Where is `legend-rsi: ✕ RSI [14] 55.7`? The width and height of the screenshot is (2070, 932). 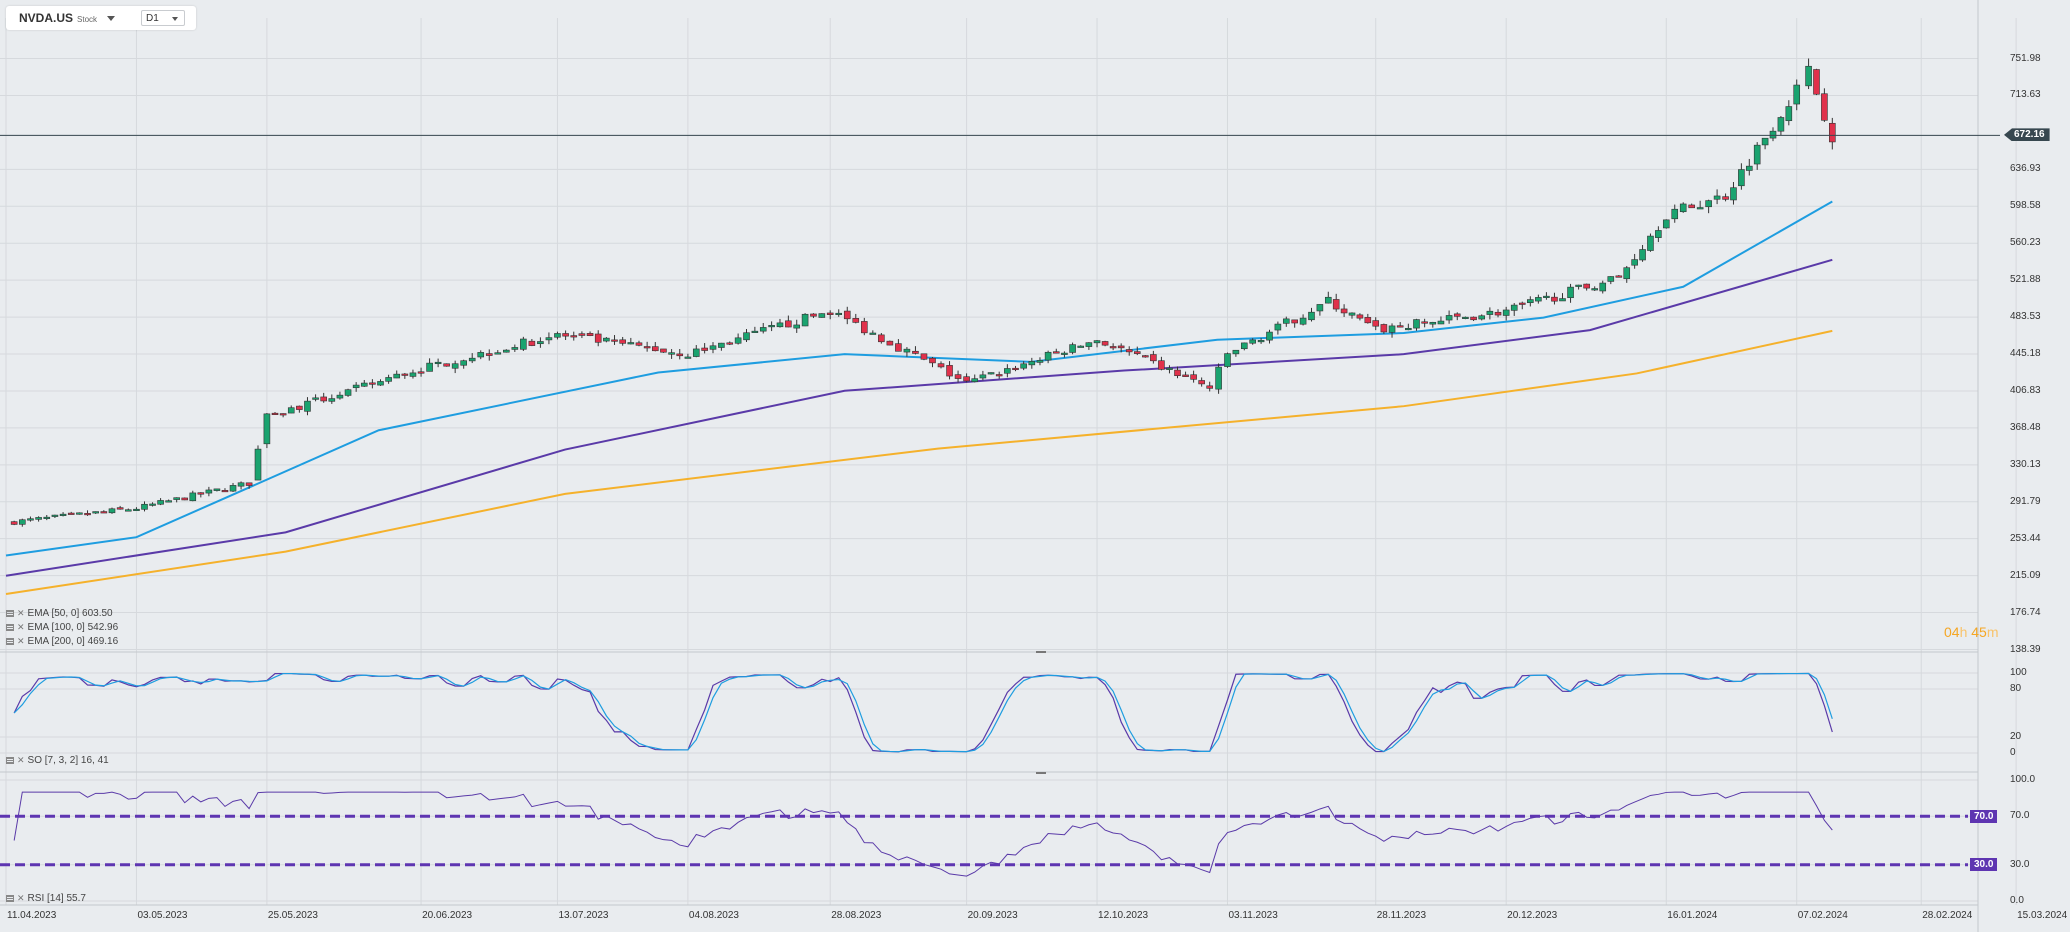 legend-rsi: ✕ RSI [14] 55.7 is located at coordinates (46, 898).